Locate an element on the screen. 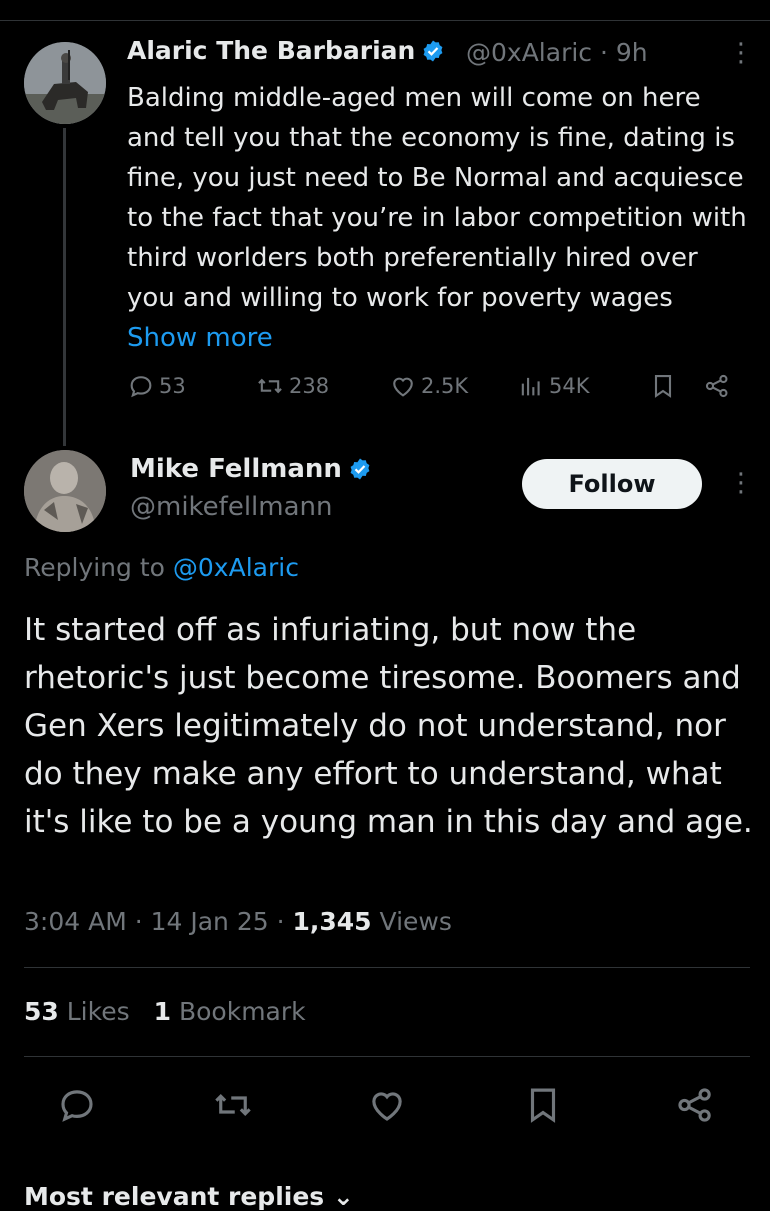 The height and width of the screenshot is (1211, 770). tweet-timestamp: 3:04 AM · 14 Jan 25 · 1,345 Views is located at coordinates (238, 921).